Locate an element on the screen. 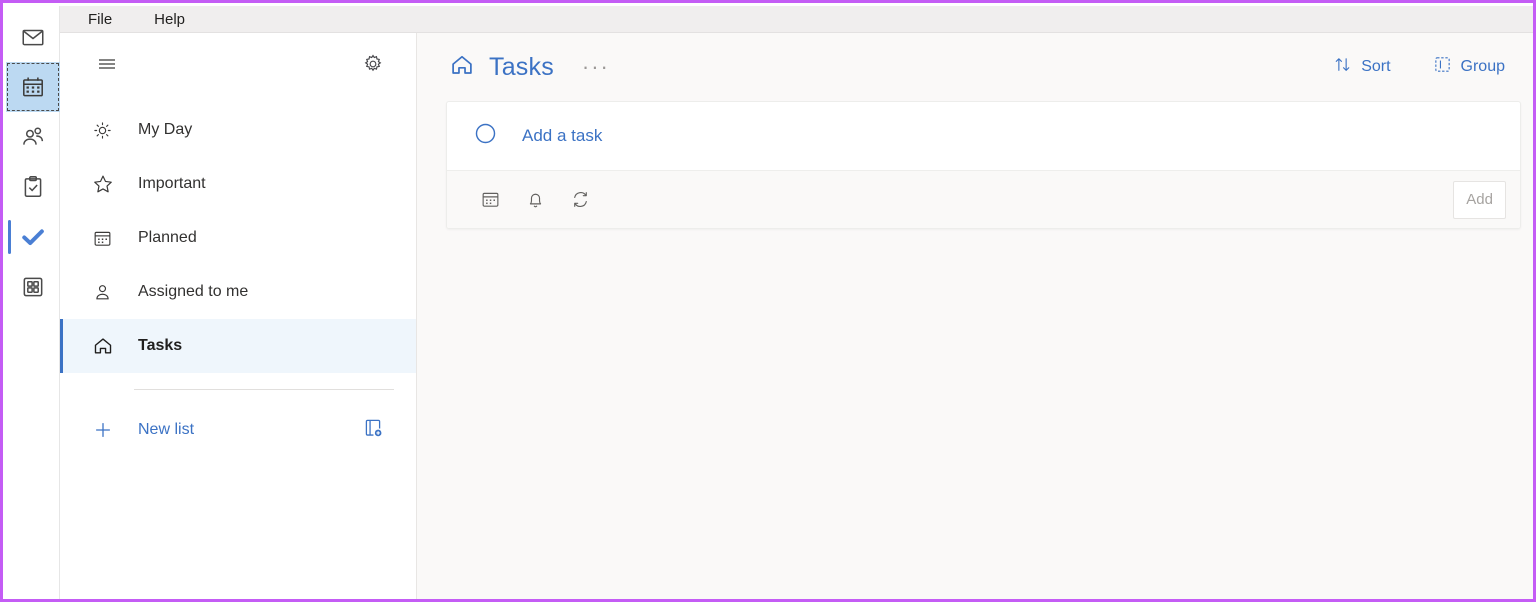  apps-grid-icon is located at coordinates (33, 287).